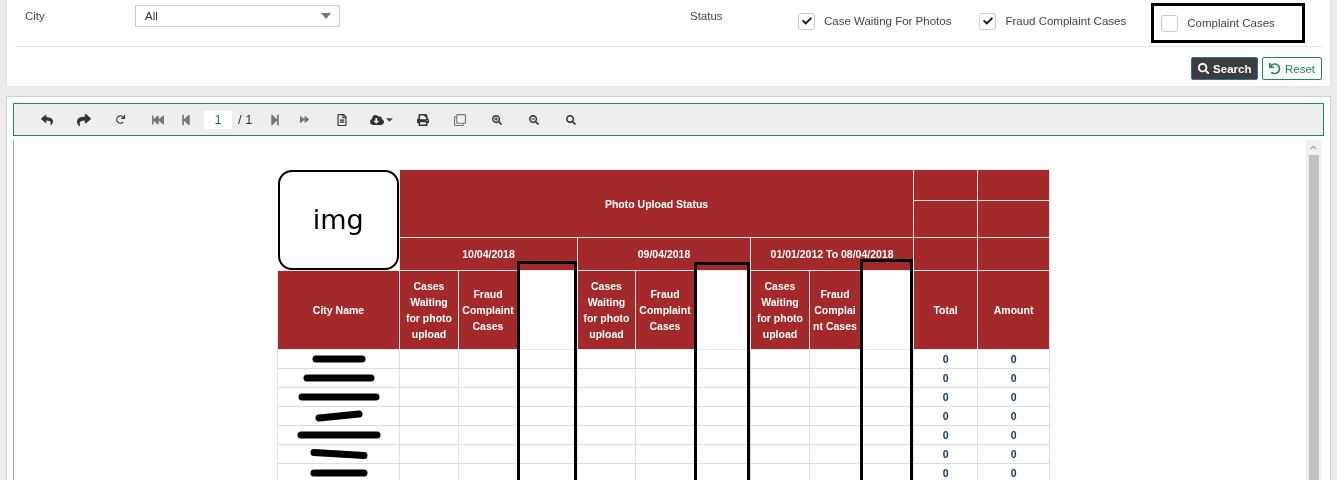 Image resolution: width=1337 pixels, height=480 pixels. Describe the element at coordinates (338, 219) in the screenshot. I see `placeholder-text: img` at that location.